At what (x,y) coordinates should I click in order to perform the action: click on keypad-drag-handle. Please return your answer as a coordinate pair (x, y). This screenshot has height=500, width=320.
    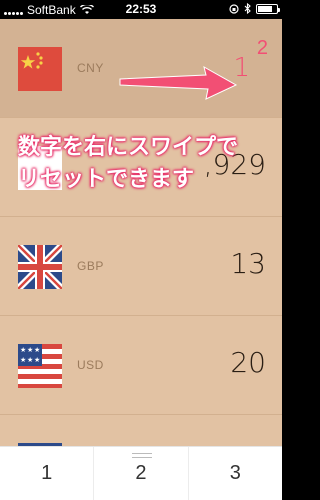
    Looking at the image, I should click on (142, 455).